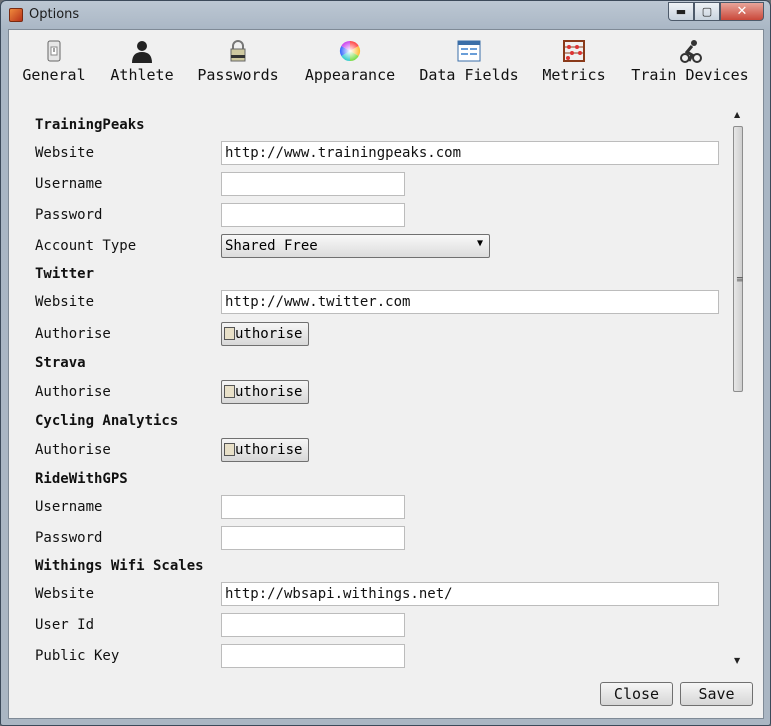 Image resolution: width=771 pixels, height=726 pixels. Describe the element at coordinates (350, 75) in the screenshot. I see `tab-appearance-label: Appearance` at that location.